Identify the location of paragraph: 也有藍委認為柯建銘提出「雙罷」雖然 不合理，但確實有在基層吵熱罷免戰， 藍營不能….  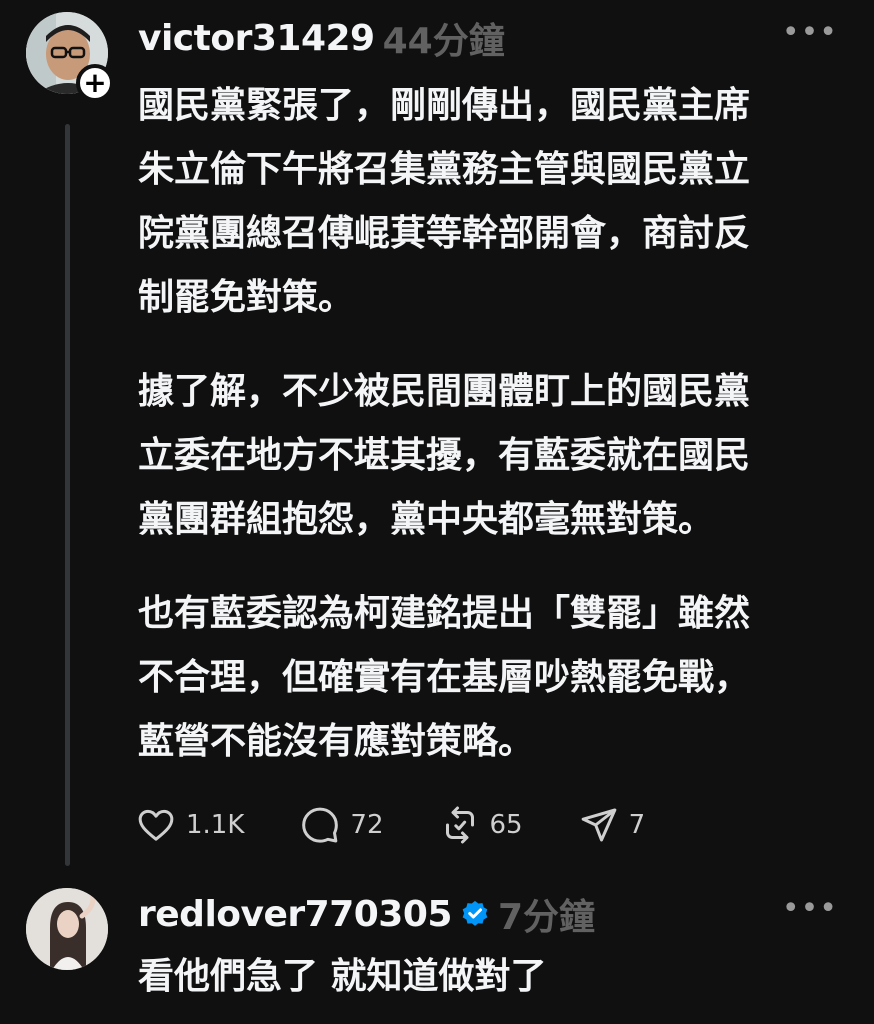
(444, 677).